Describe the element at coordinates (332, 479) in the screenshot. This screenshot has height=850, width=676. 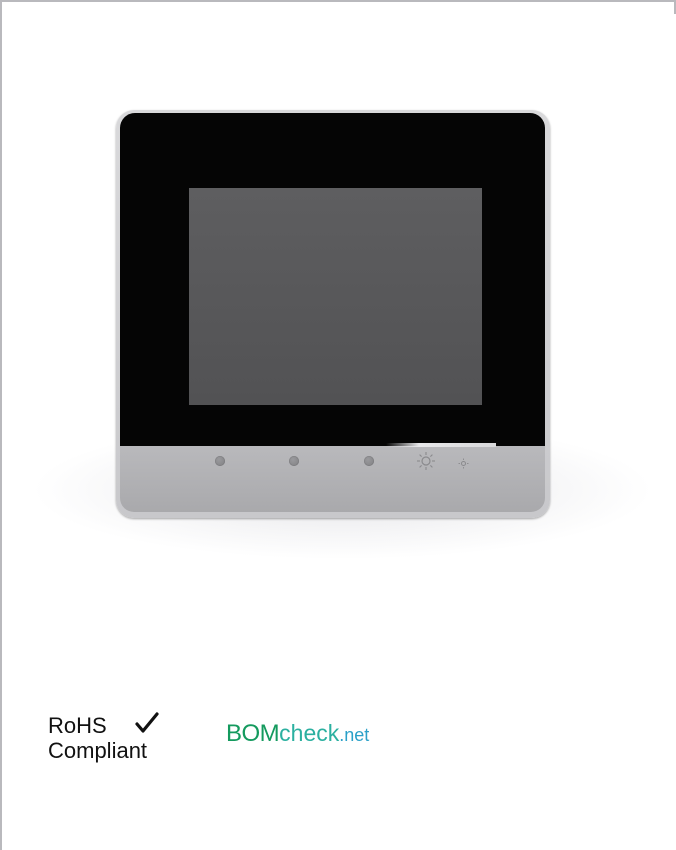
I see `control-bar` at that location.